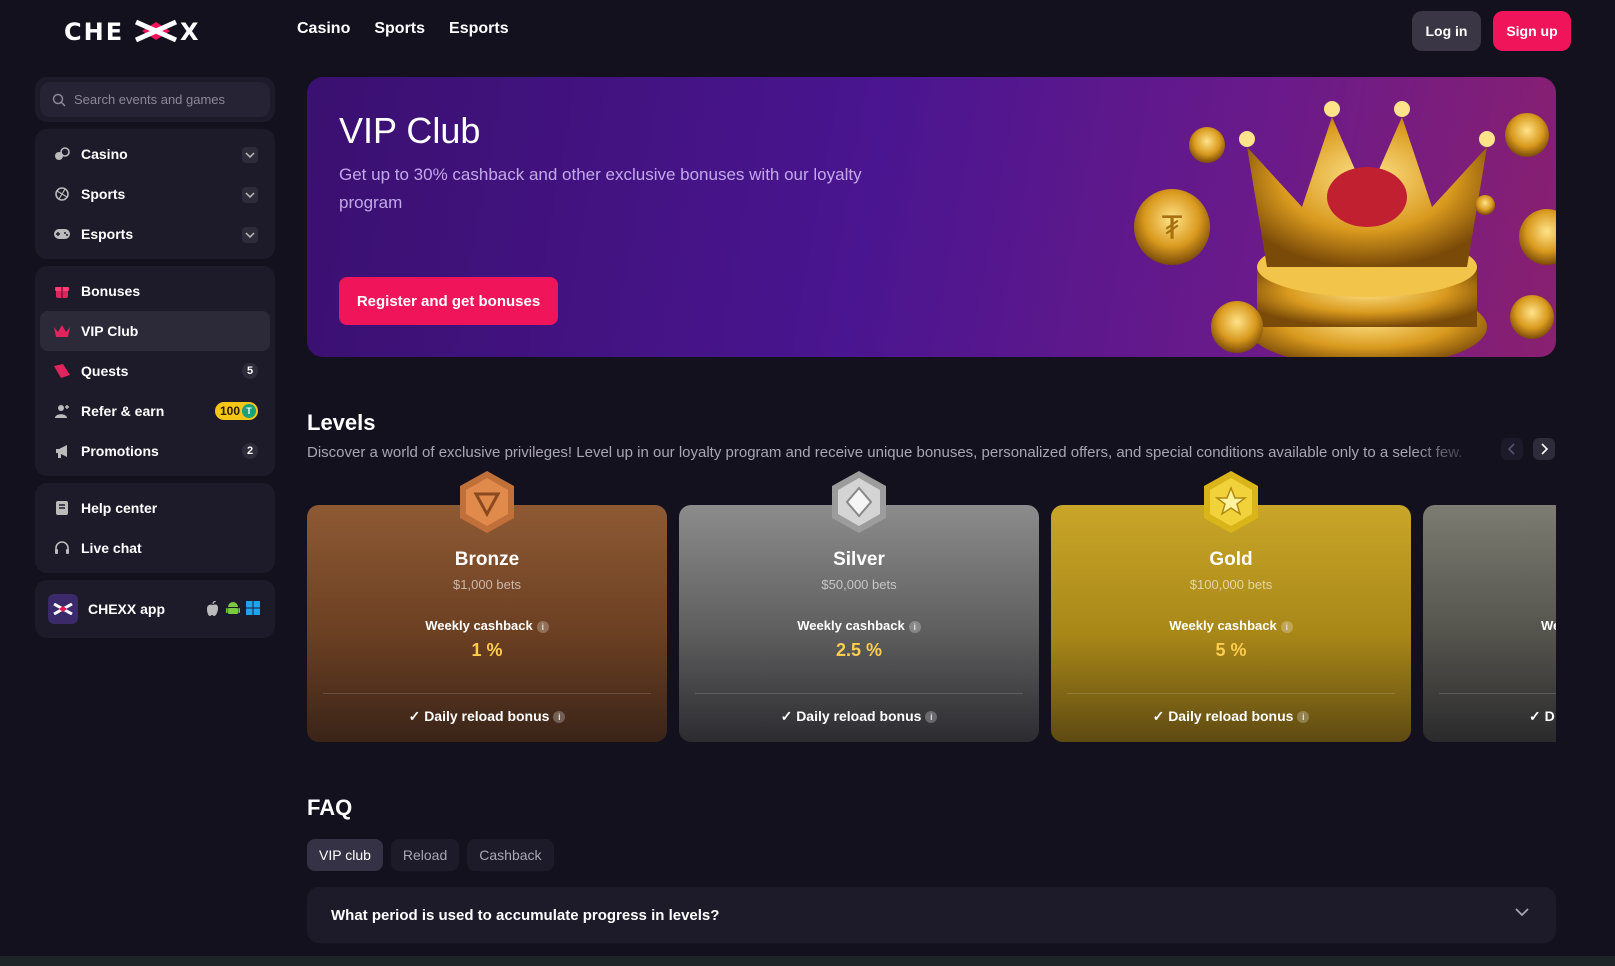 Image resolution: width=1615 pixels, height=966 pixels. Describe the element at coordinates (1446, 31) in the screenshot. I see `login-button: Log in` at that location.